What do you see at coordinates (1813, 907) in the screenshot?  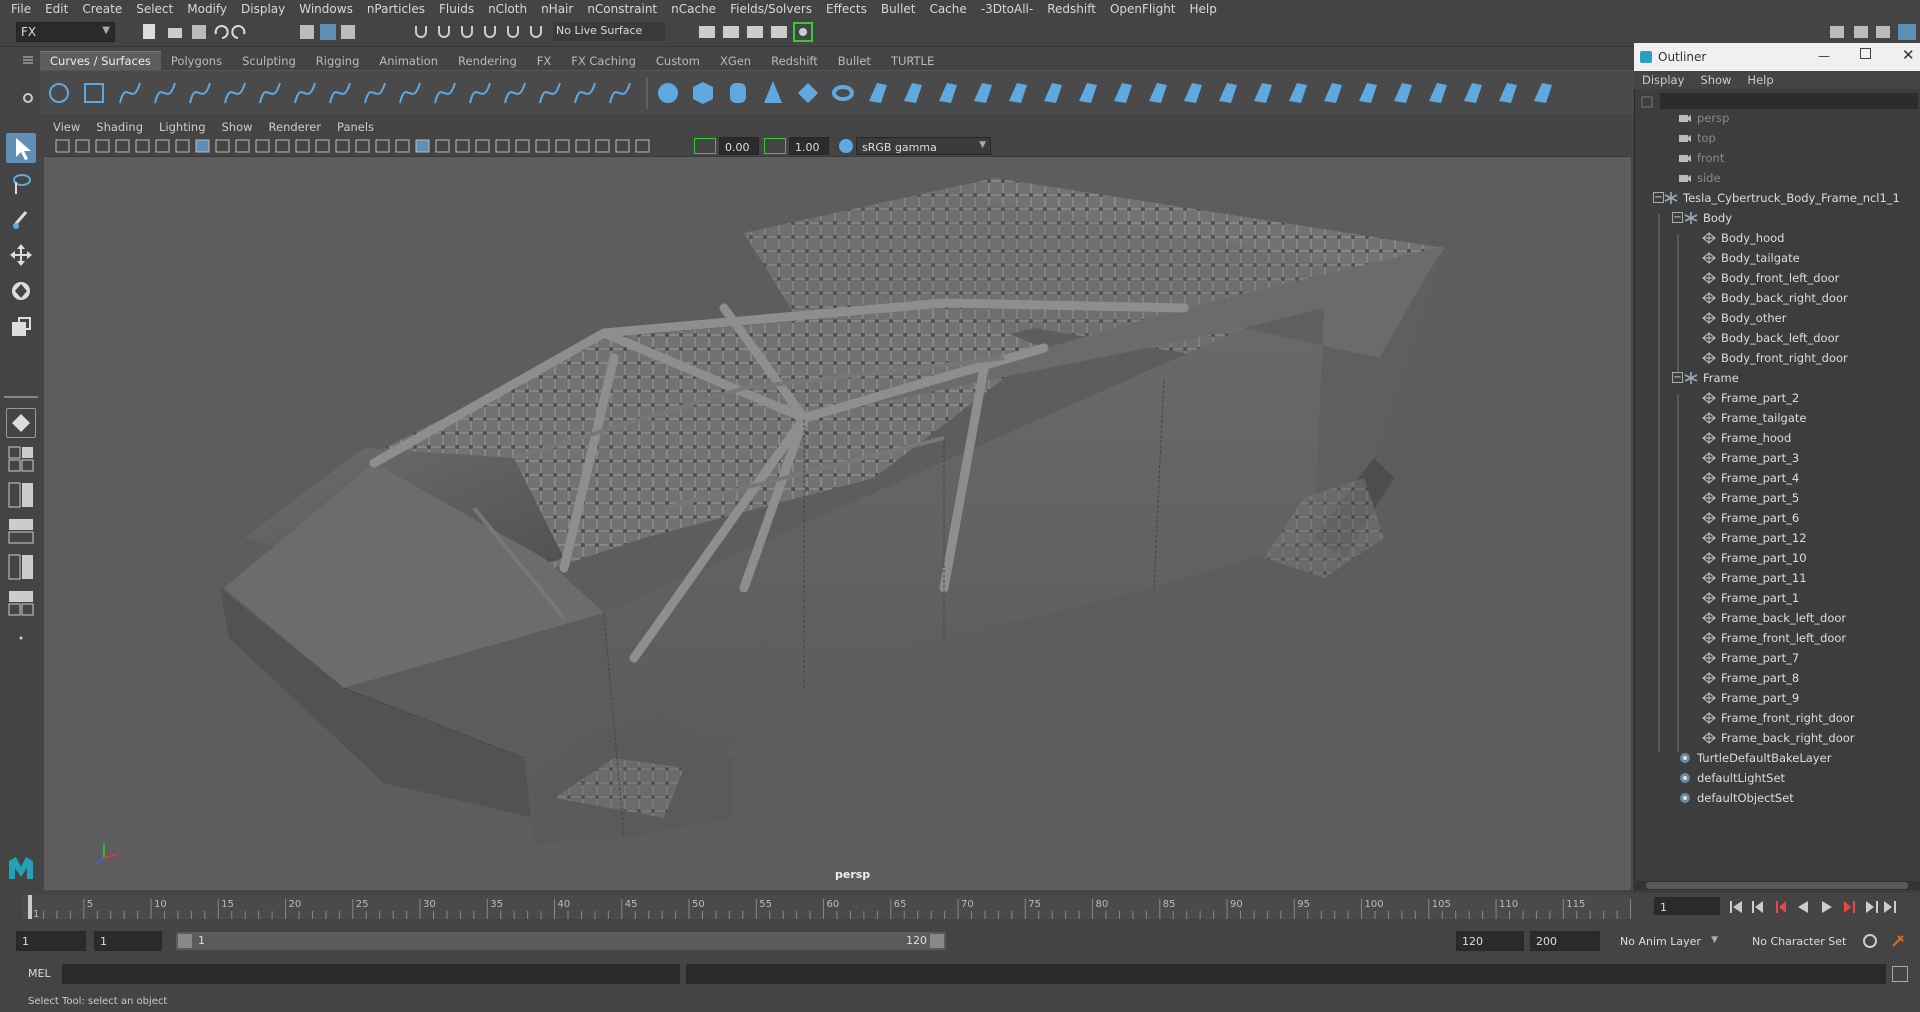 I see `playback-controls` at bounding box center [1813, 907].